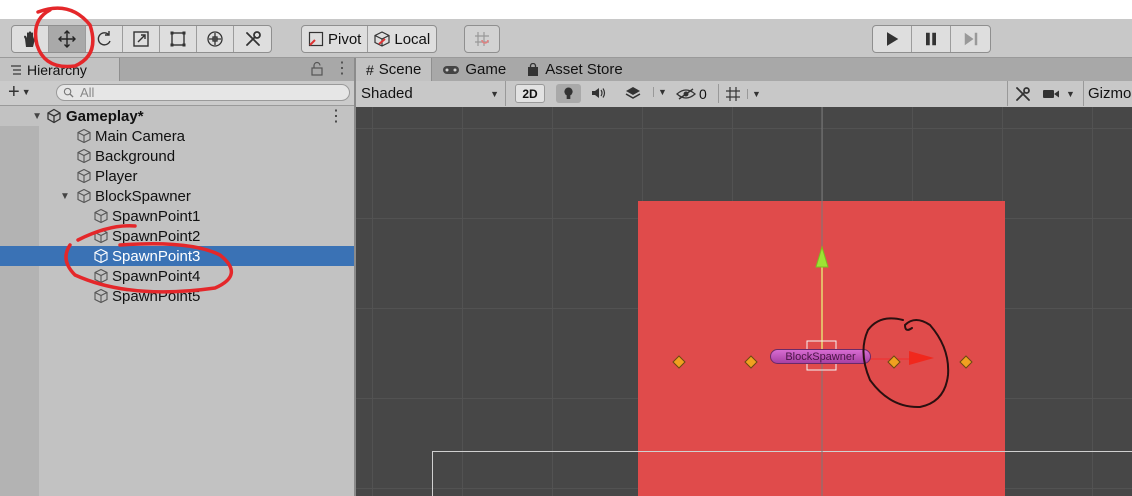 Image resolution: width=1132 pixels, height=496 pixels. What do you see at coordinates (64, 37) in the screenshot?
I see `annotation-circle-move-tool` at bounding box center [64, 37].